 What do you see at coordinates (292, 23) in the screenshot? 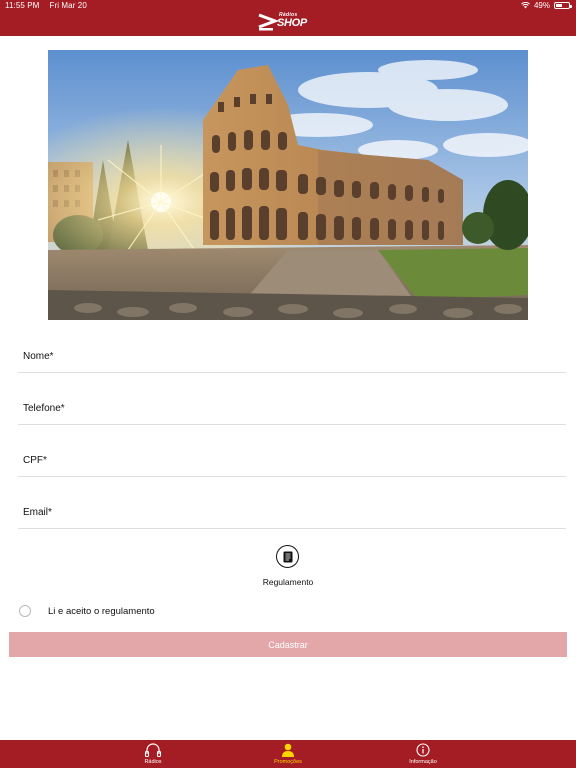
I see `logo-text-big: SHOP` at bounding box center [292, 23].